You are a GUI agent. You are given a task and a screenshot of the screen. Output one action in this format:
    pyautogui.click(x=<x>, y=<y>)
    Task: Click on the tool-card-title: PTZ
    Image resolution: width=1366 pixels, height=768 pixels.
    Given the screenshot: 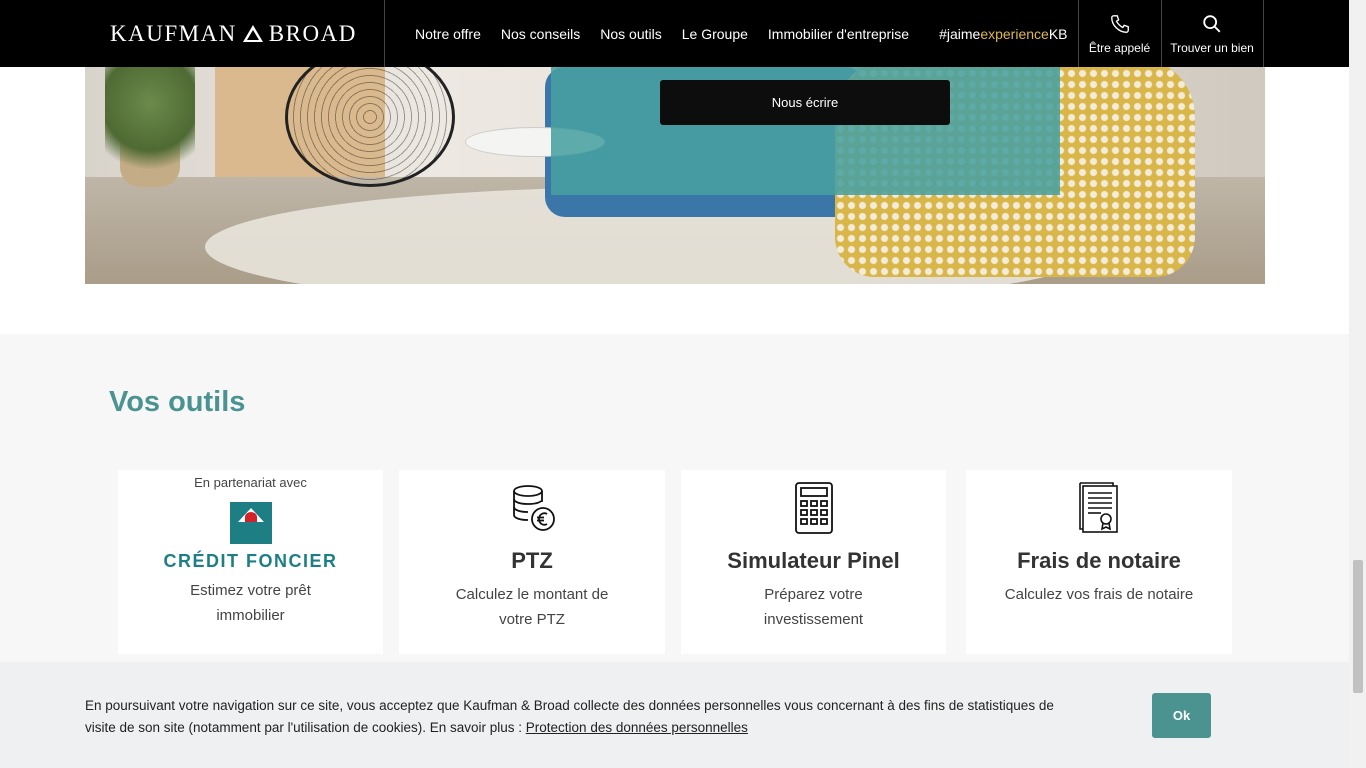 What is the action you would take?
    pyautogui.click(x=532, y=560)
    